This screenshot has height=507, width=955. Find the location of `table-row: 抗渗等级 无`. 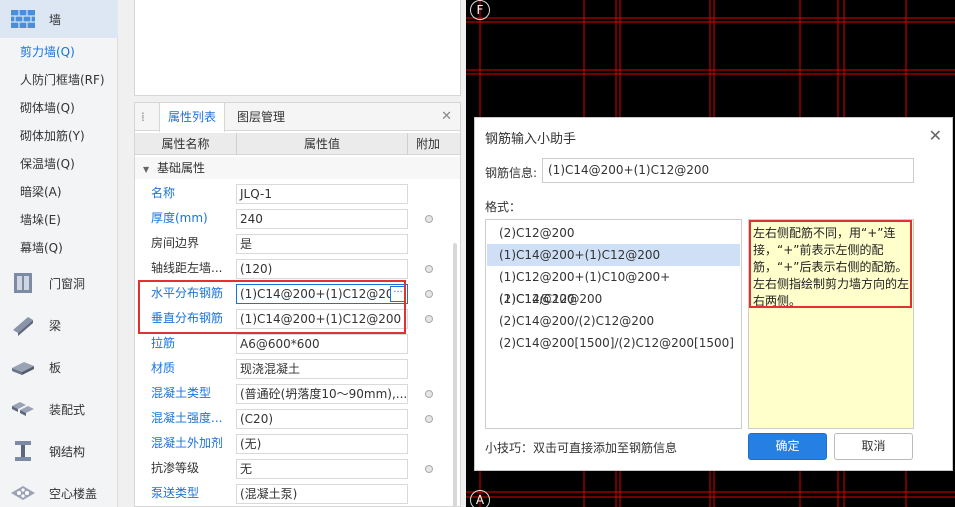

table-row: 抗渗等级 无 is located at coordinates (297, 468).